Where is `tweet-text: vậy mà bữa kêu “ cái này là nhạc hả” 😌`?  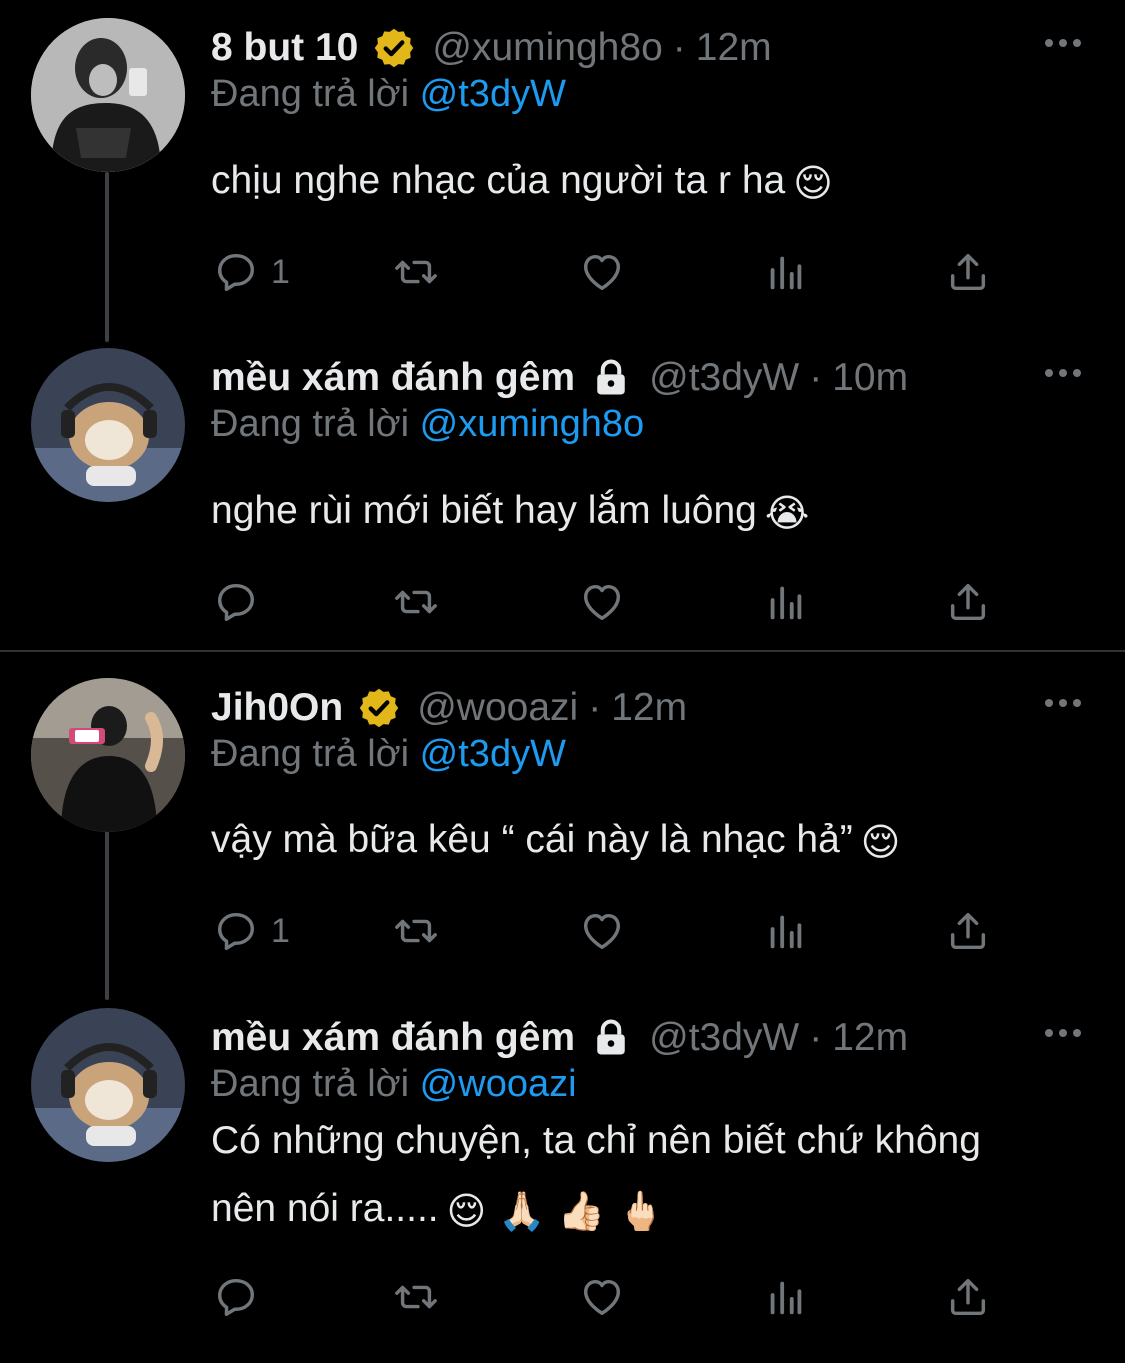 tweet-text: vậy mà bữa kêu “ cái này là nhạc hả” 😌 is located at coordinates (651, 840).